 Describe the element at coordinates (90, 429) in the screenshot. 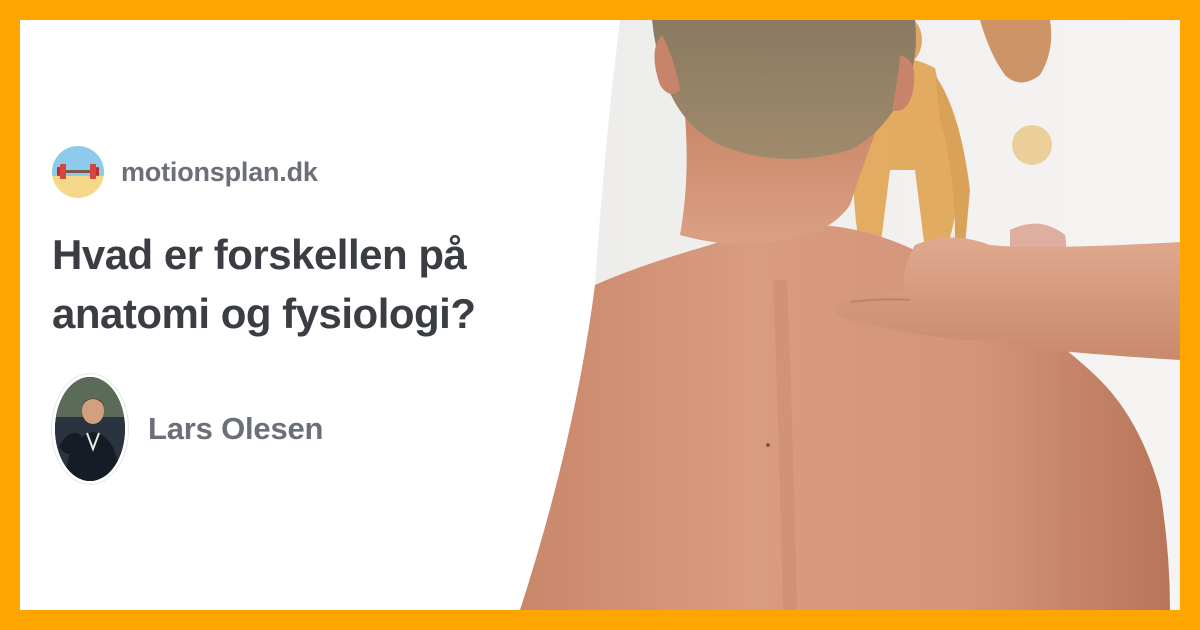

I see `author-avatar` at that location.